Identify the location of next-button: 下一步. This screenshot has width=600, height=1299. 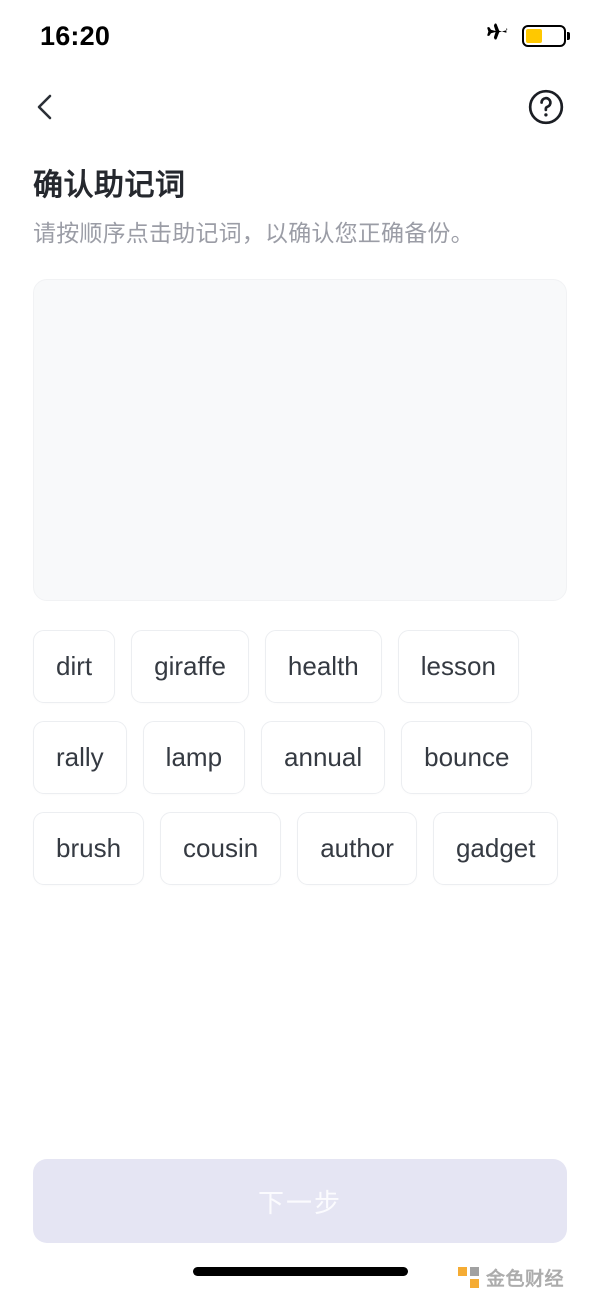
(300, 1201).